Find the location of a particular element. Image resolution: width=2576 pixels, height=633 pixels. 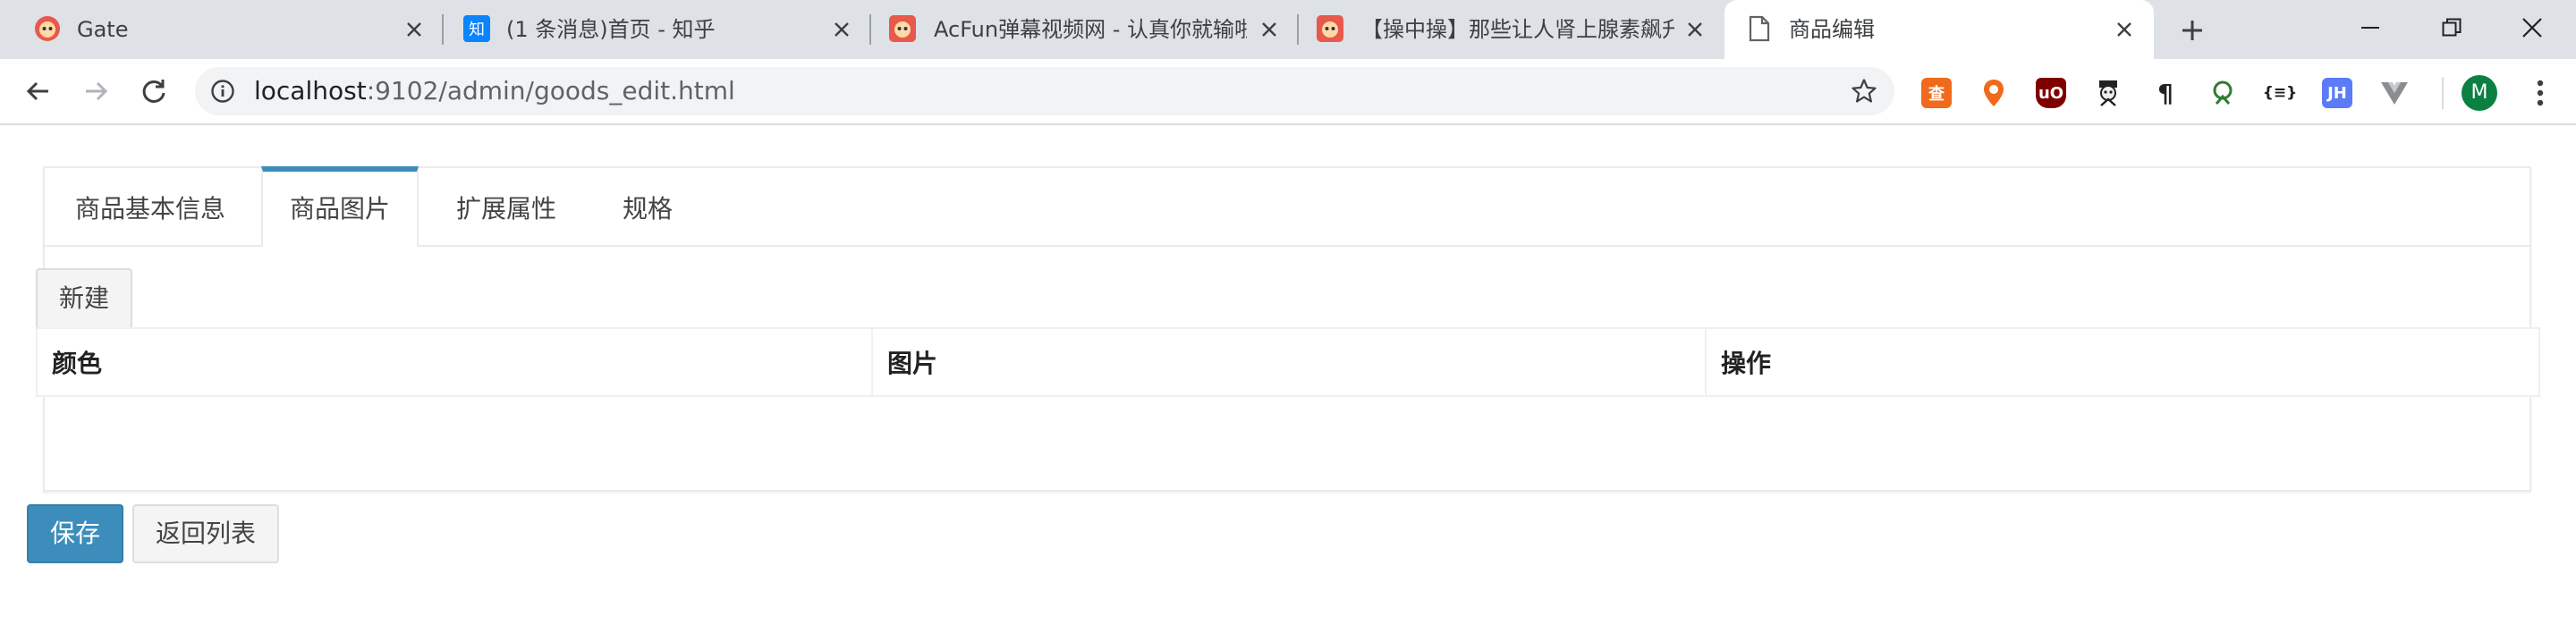

tab-goods-images: 商品图片 is located at coordinates (340, 206).